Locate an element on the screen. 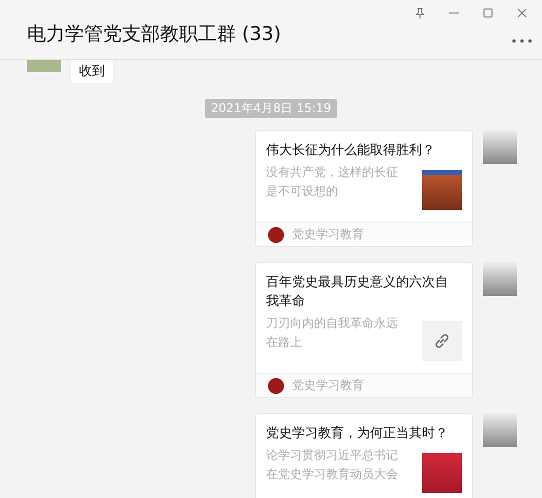 The image size is (542, 498). maximize-icon is located at coordinates (488, 13).